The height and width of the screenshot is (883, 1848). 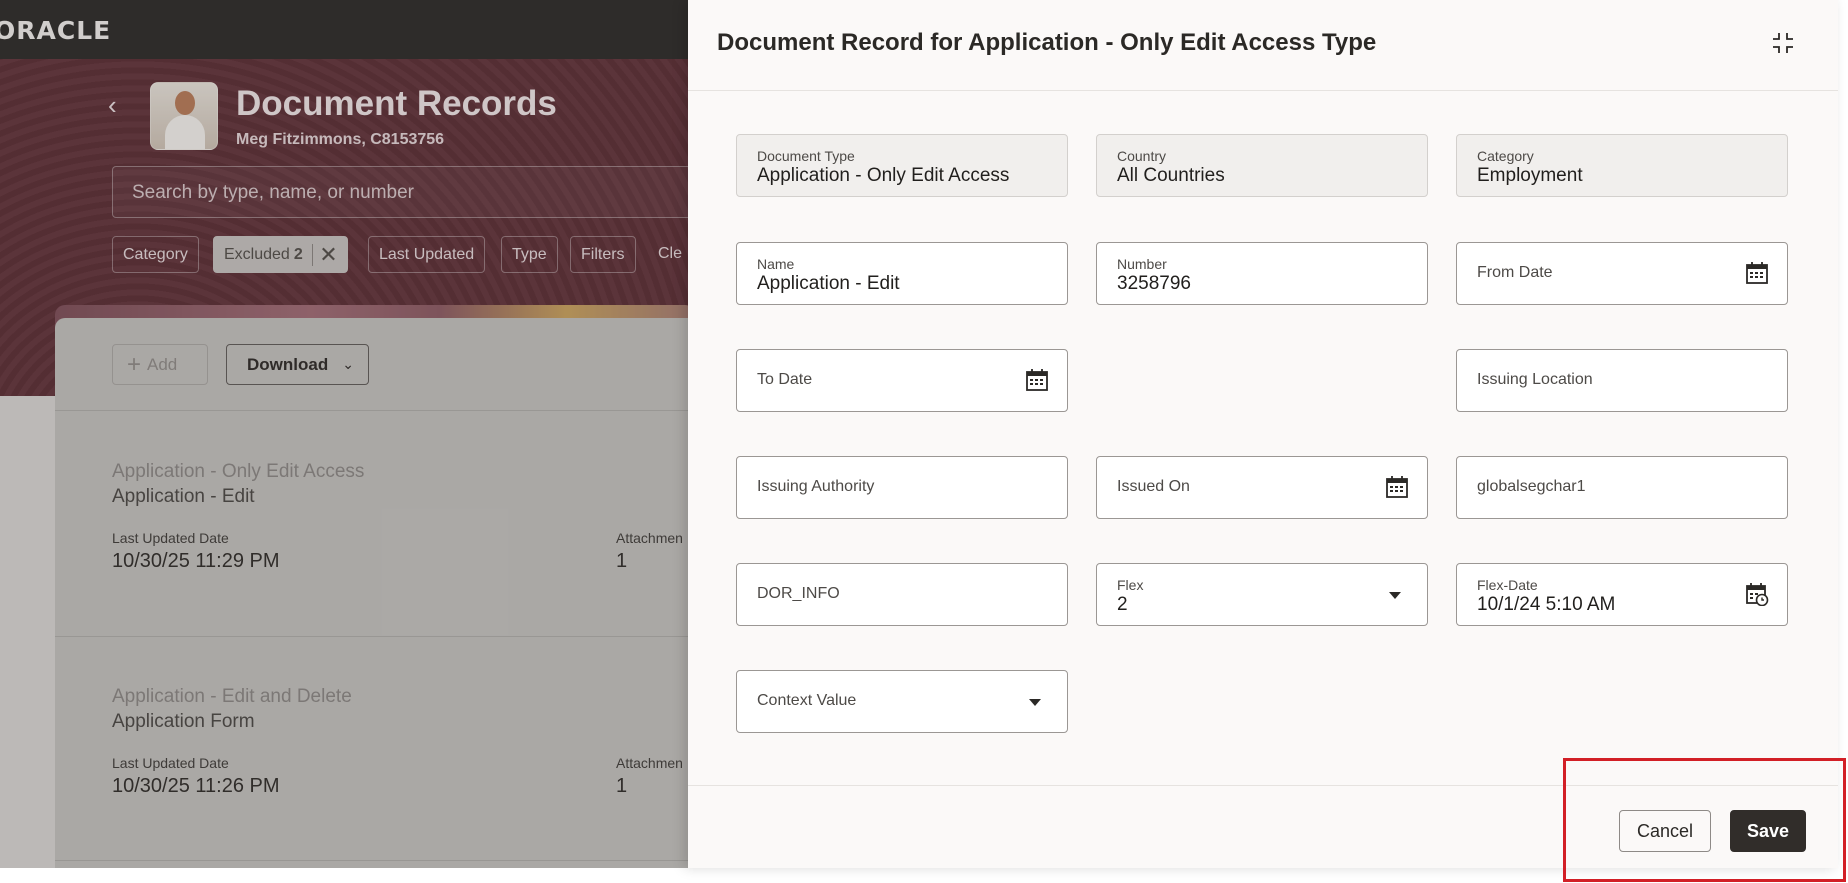 I want to click on collapse-icon, so click(x=1783, y=43).